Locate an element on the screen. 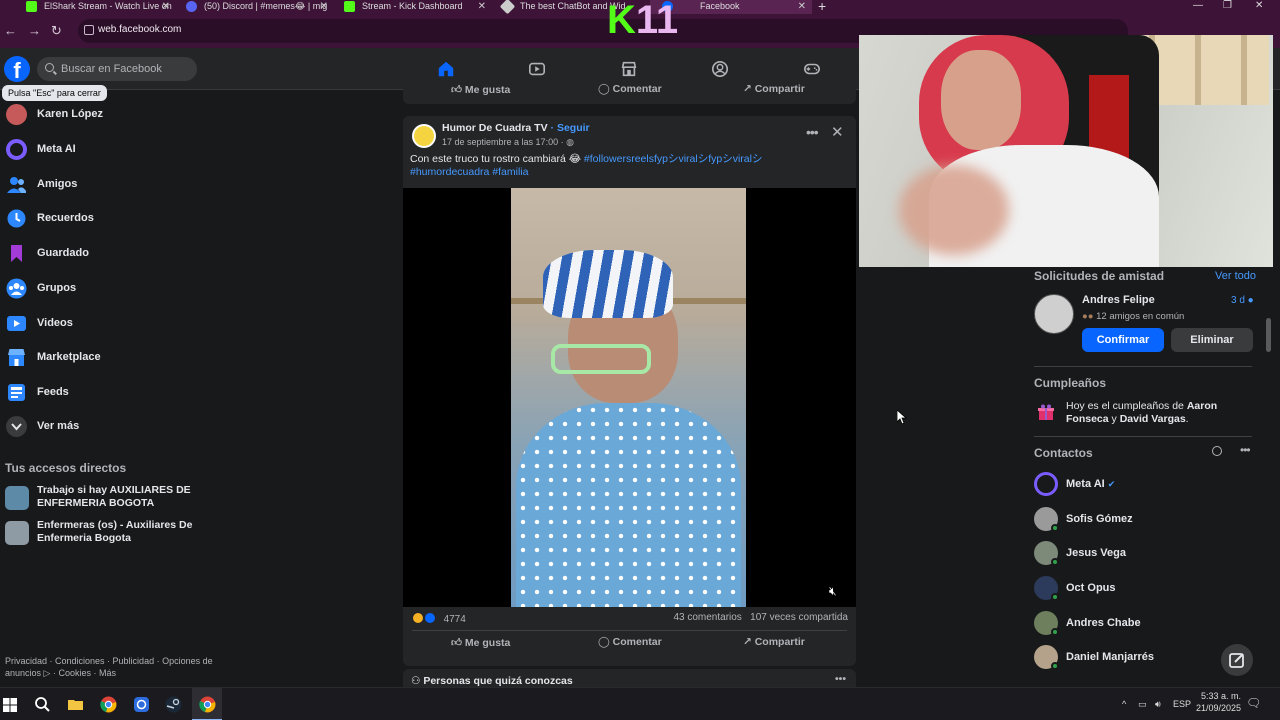 The height and width of the screenshot is (720, 1280). video-person-hat is located at coordinates (608, 284).